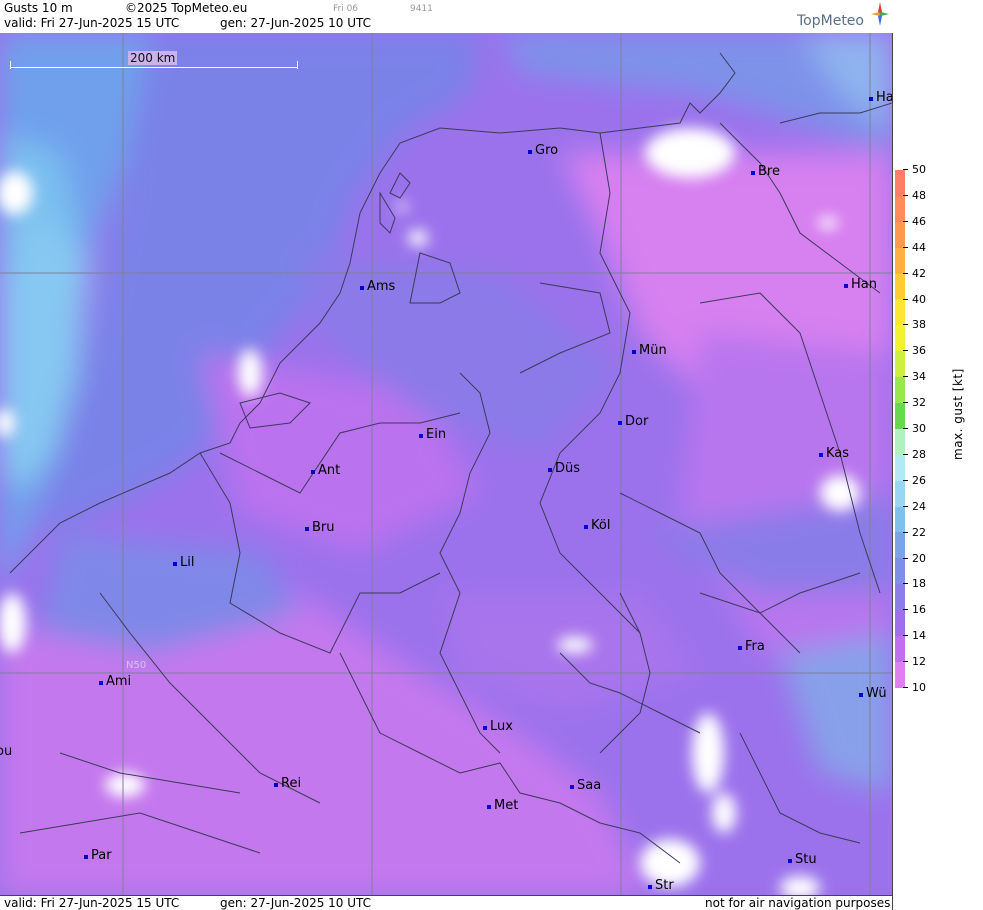  Describe the element at coordinates (958, 414) in the screenshot. I see `legend-unit-label: max. gust [kt]` at that location.